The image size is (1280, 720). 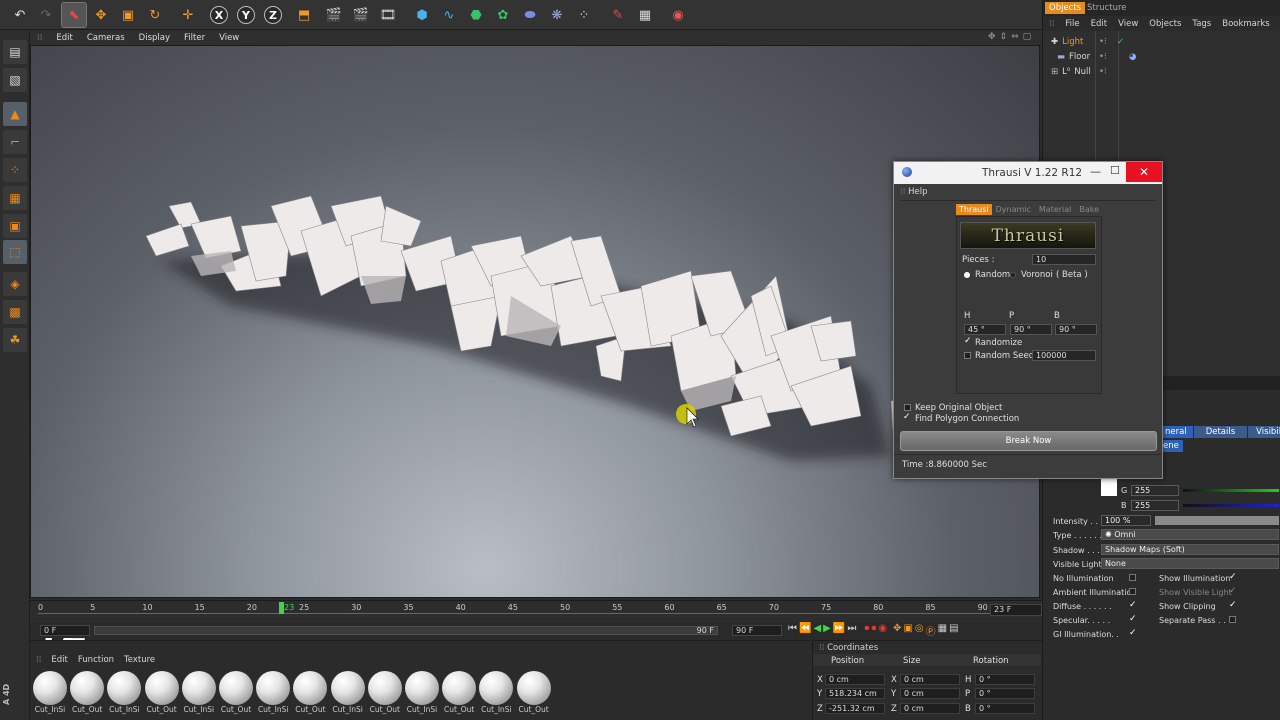 What do you see at coordinates (15, 252) in the screenshot?
I see `workplane-icon: ⬚` at bounding box center [15, 252].